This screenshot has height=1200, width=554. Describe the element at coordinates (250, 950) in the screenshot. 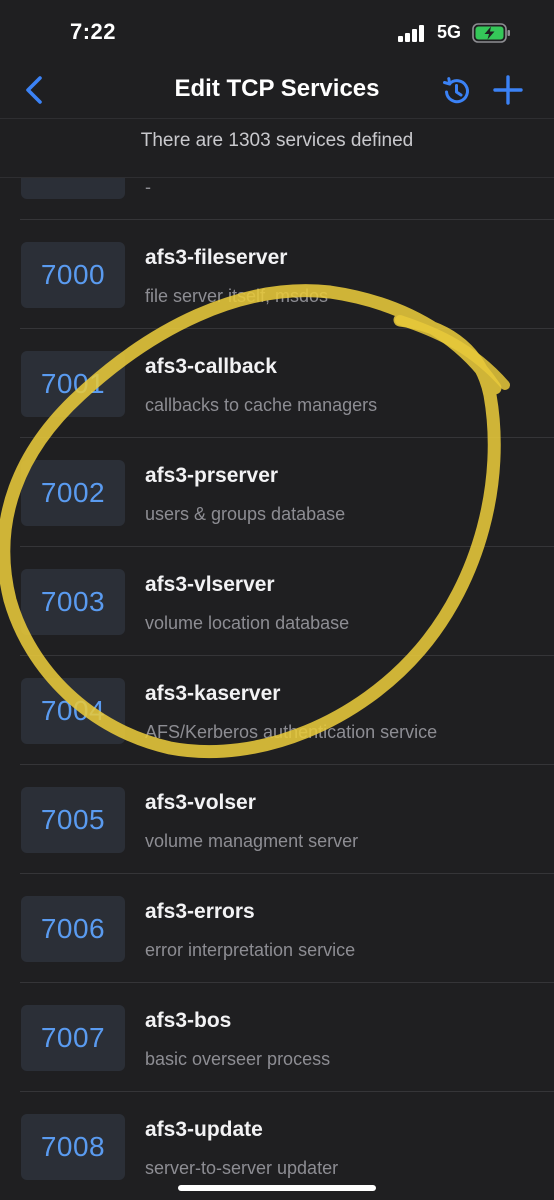

I see `service-description: error interpretation service` at that location.